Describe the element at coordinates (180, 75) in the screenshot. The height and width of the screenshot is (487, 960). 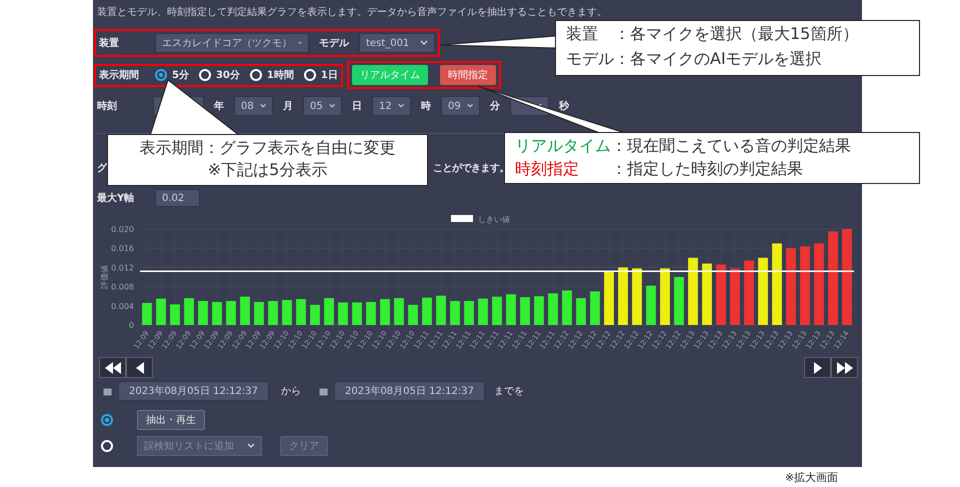
I see `radio-label: 5分` at that location.